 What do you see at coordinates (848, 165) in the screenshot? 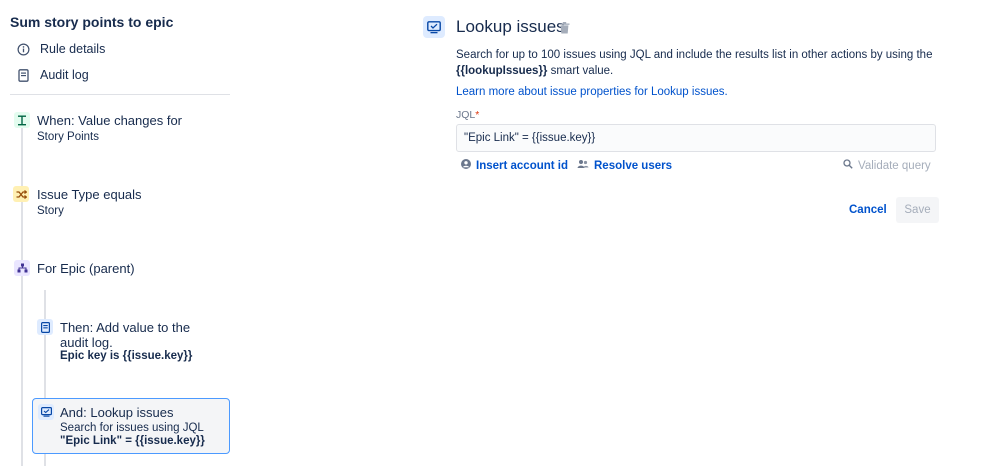
I see `search-icon` at bounding box center [848, 165].